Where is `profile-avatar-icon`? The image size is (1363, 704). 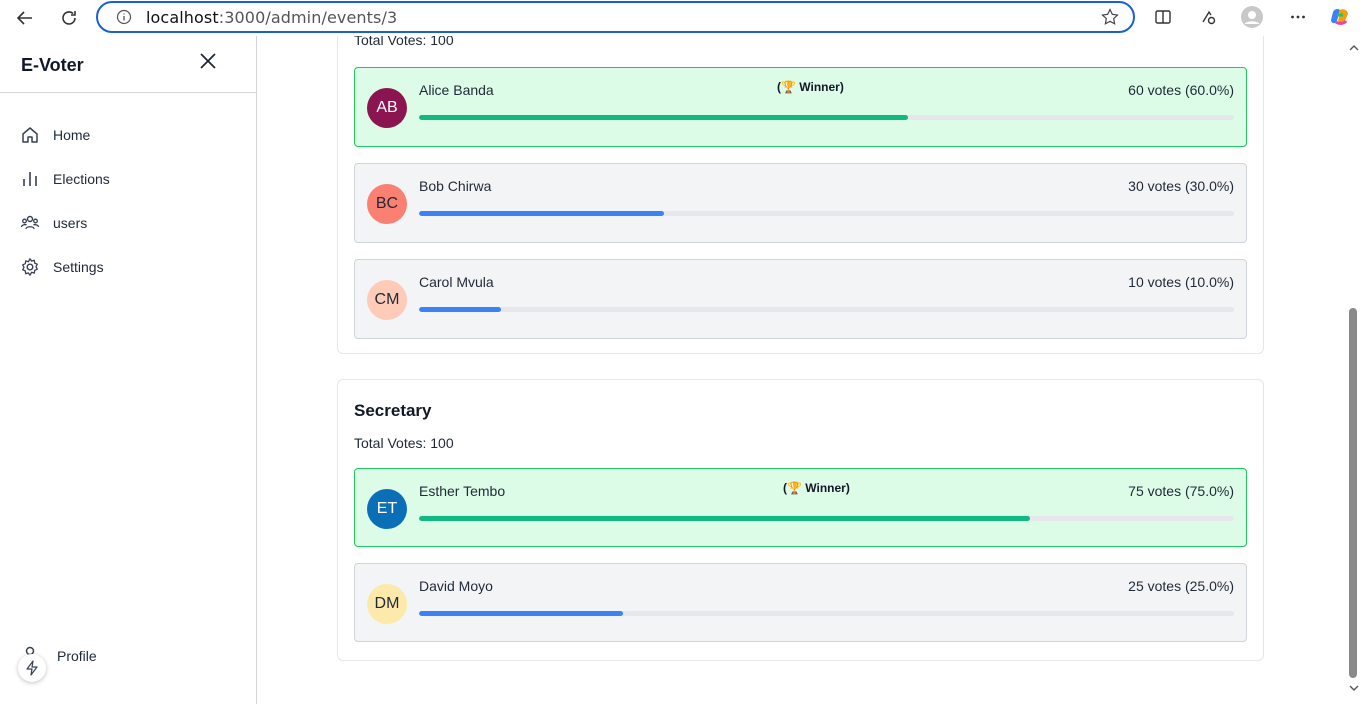 profile-avatar-icon is located at coordinates (1252, 17).